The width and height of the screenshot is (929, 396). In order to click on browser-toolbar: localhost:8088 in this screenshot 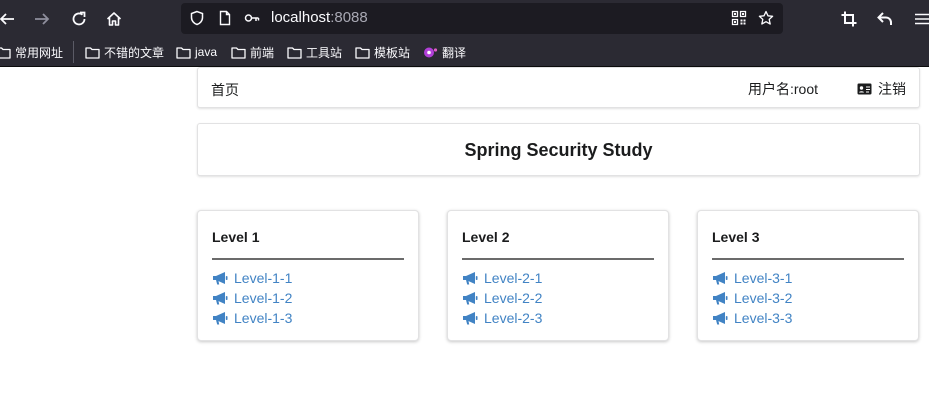, I will do `click(464, 18)`.